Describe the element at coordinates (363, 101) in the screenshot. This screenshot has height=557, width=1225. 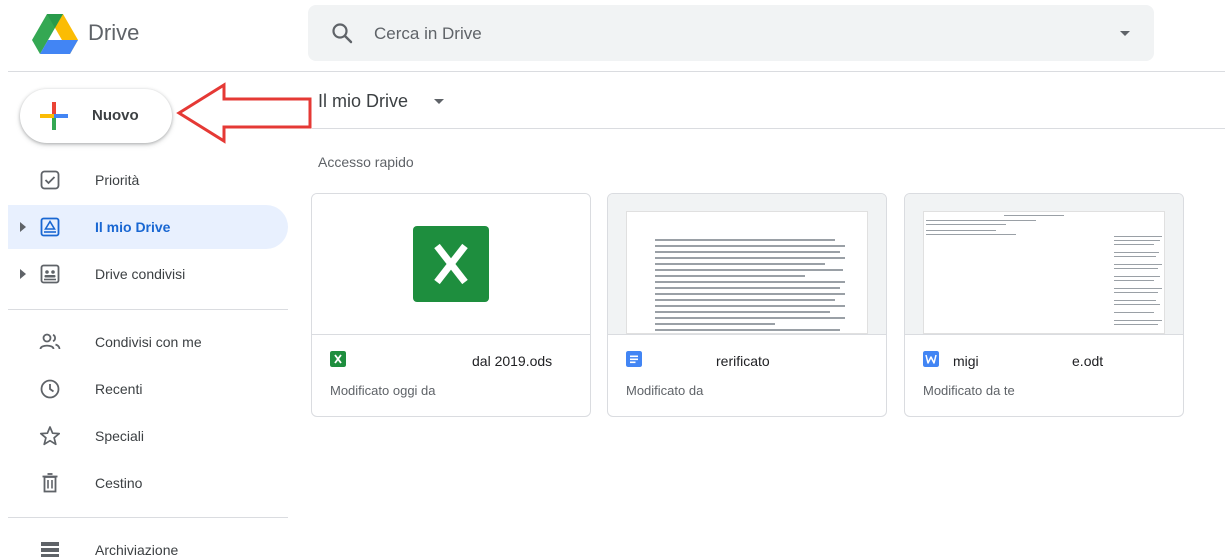
I see `breadcrumb: Il mio Drive` at that location.